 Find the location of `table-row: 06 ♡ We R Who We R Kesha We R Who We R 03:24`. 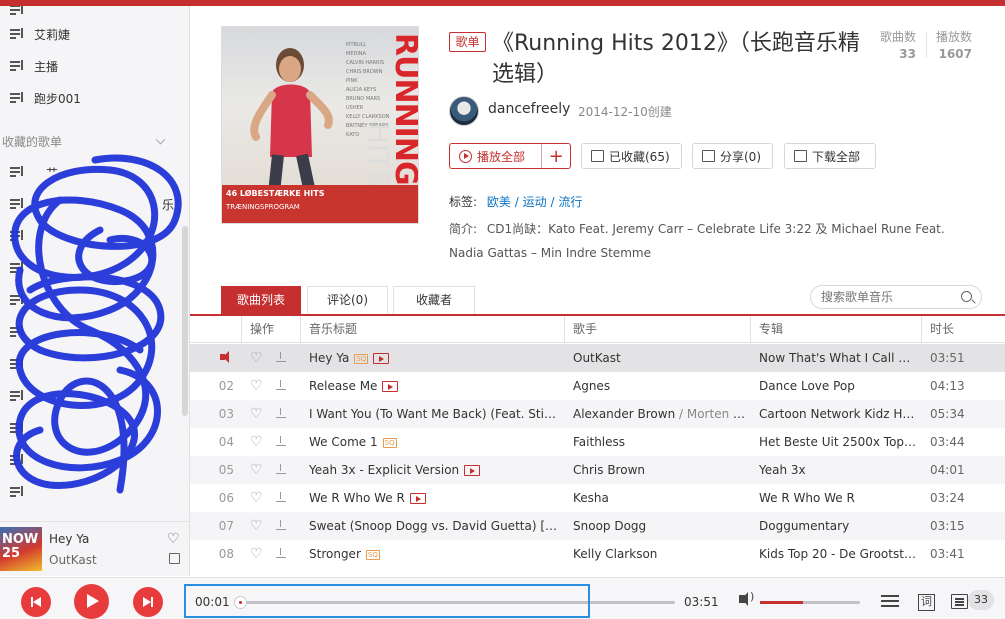

table-row: 06 ♡ We R Who We R Kesha We R Who We R 03:24 is located at coordinates (597, 498).